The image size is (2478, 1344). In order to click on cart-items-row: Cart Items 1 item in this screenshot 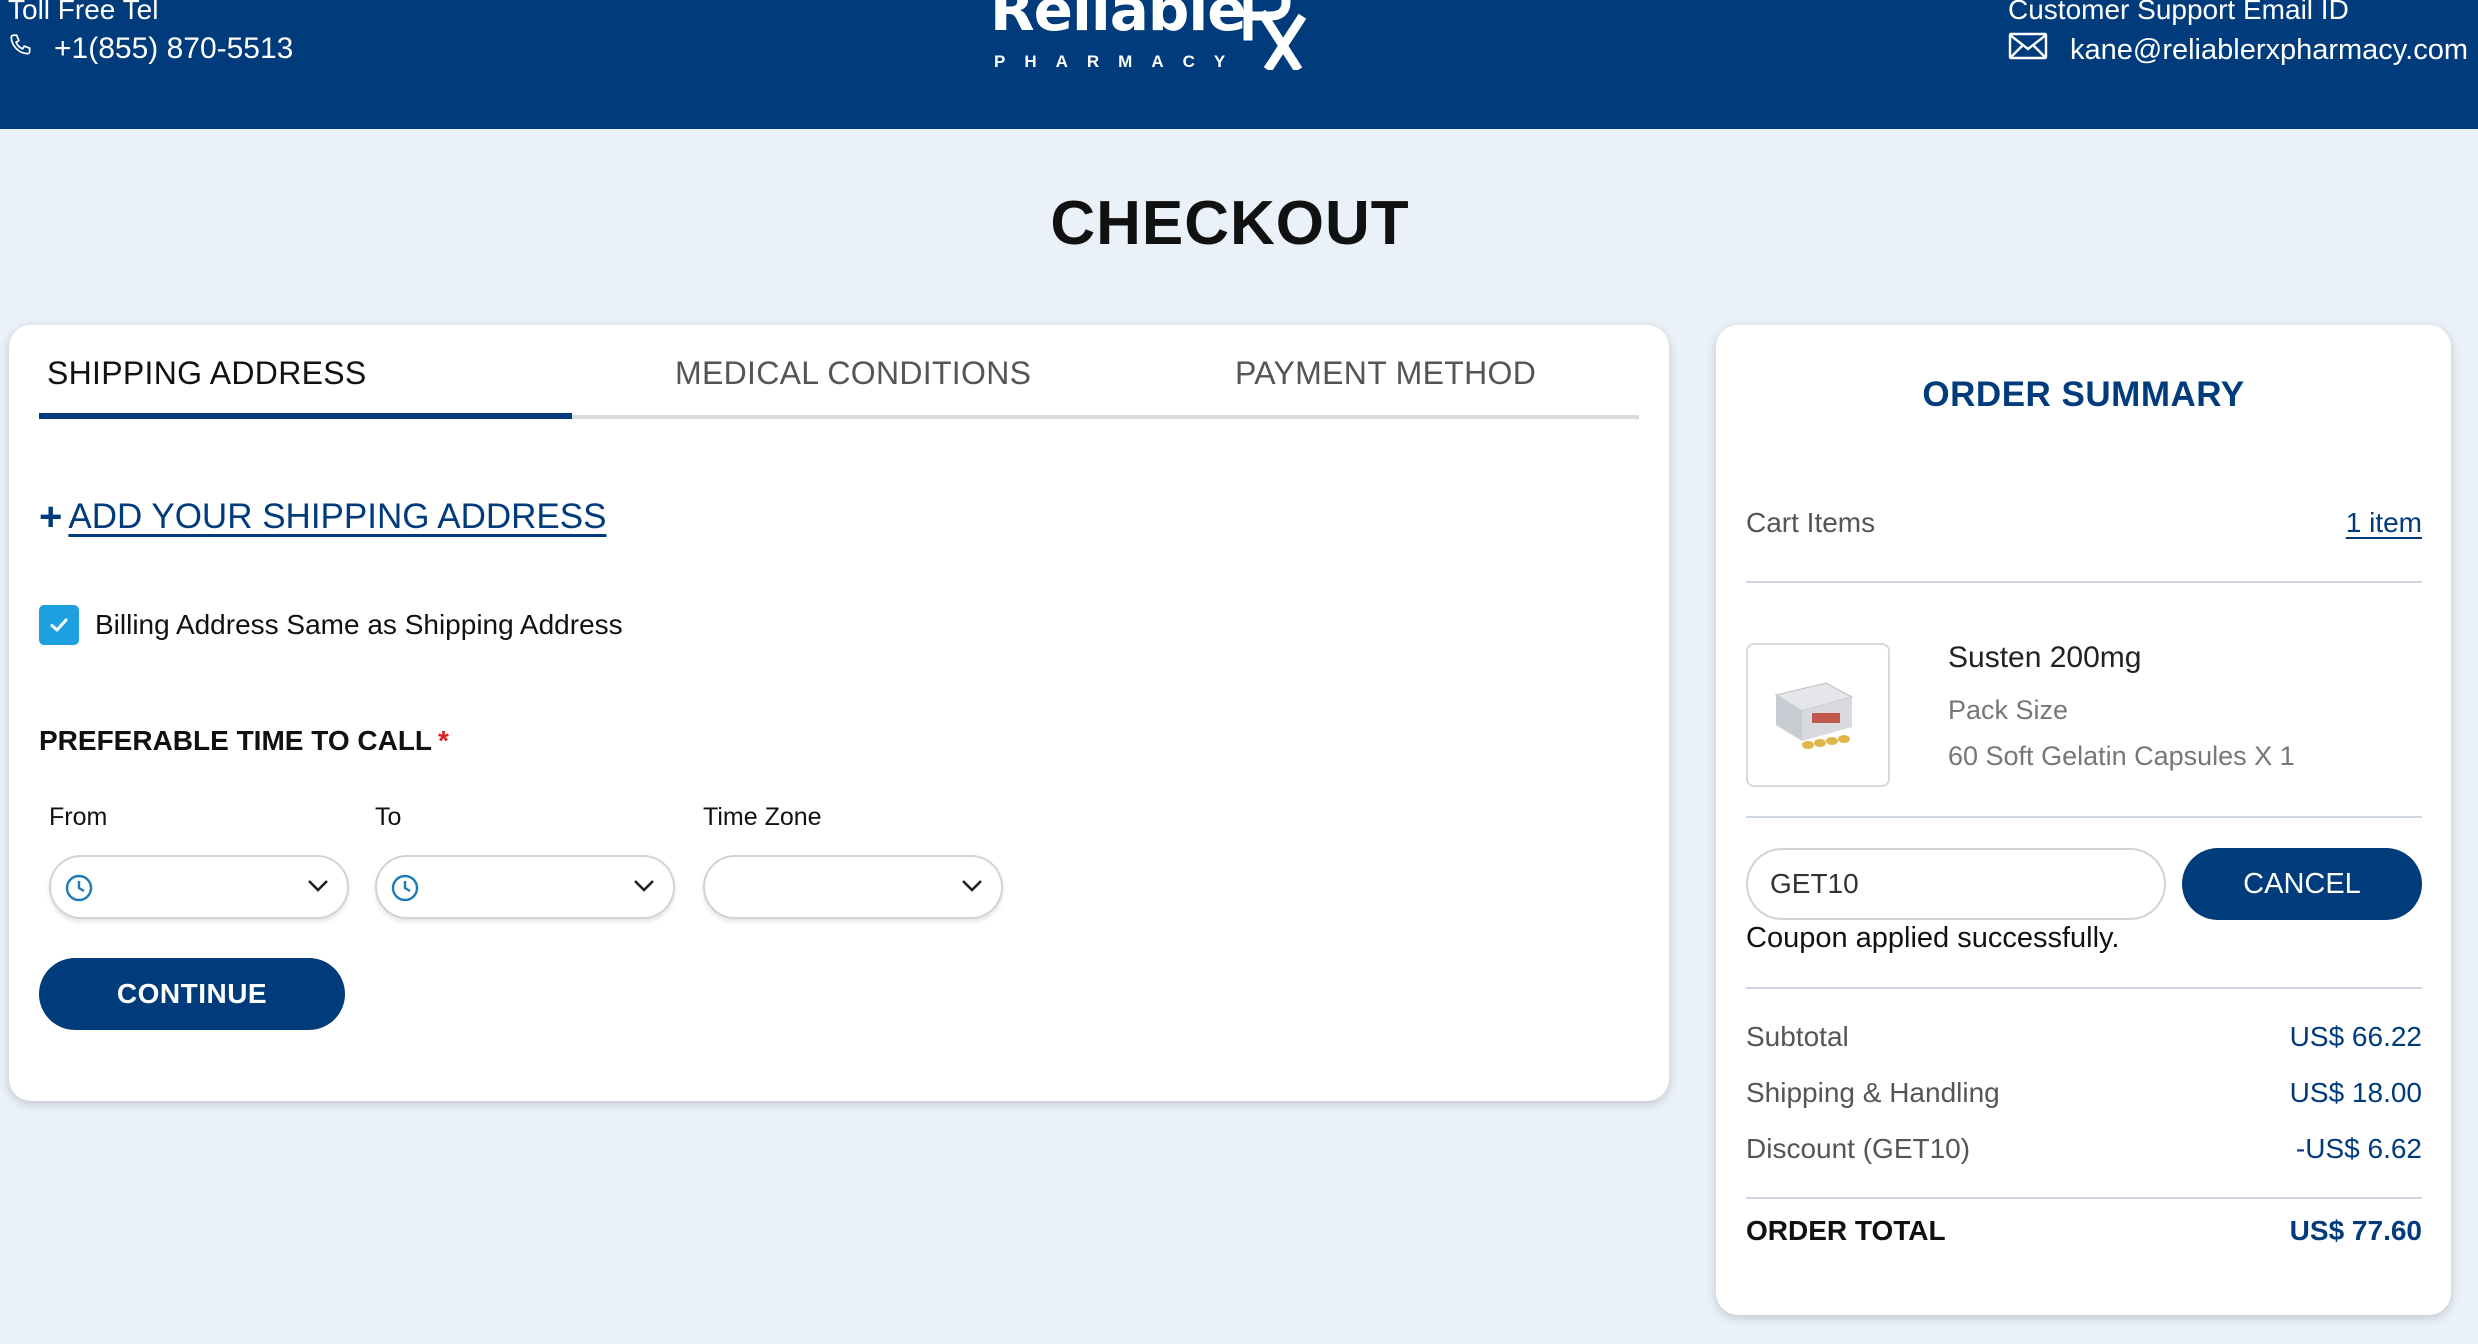, I will do `click(2084, 523)`.